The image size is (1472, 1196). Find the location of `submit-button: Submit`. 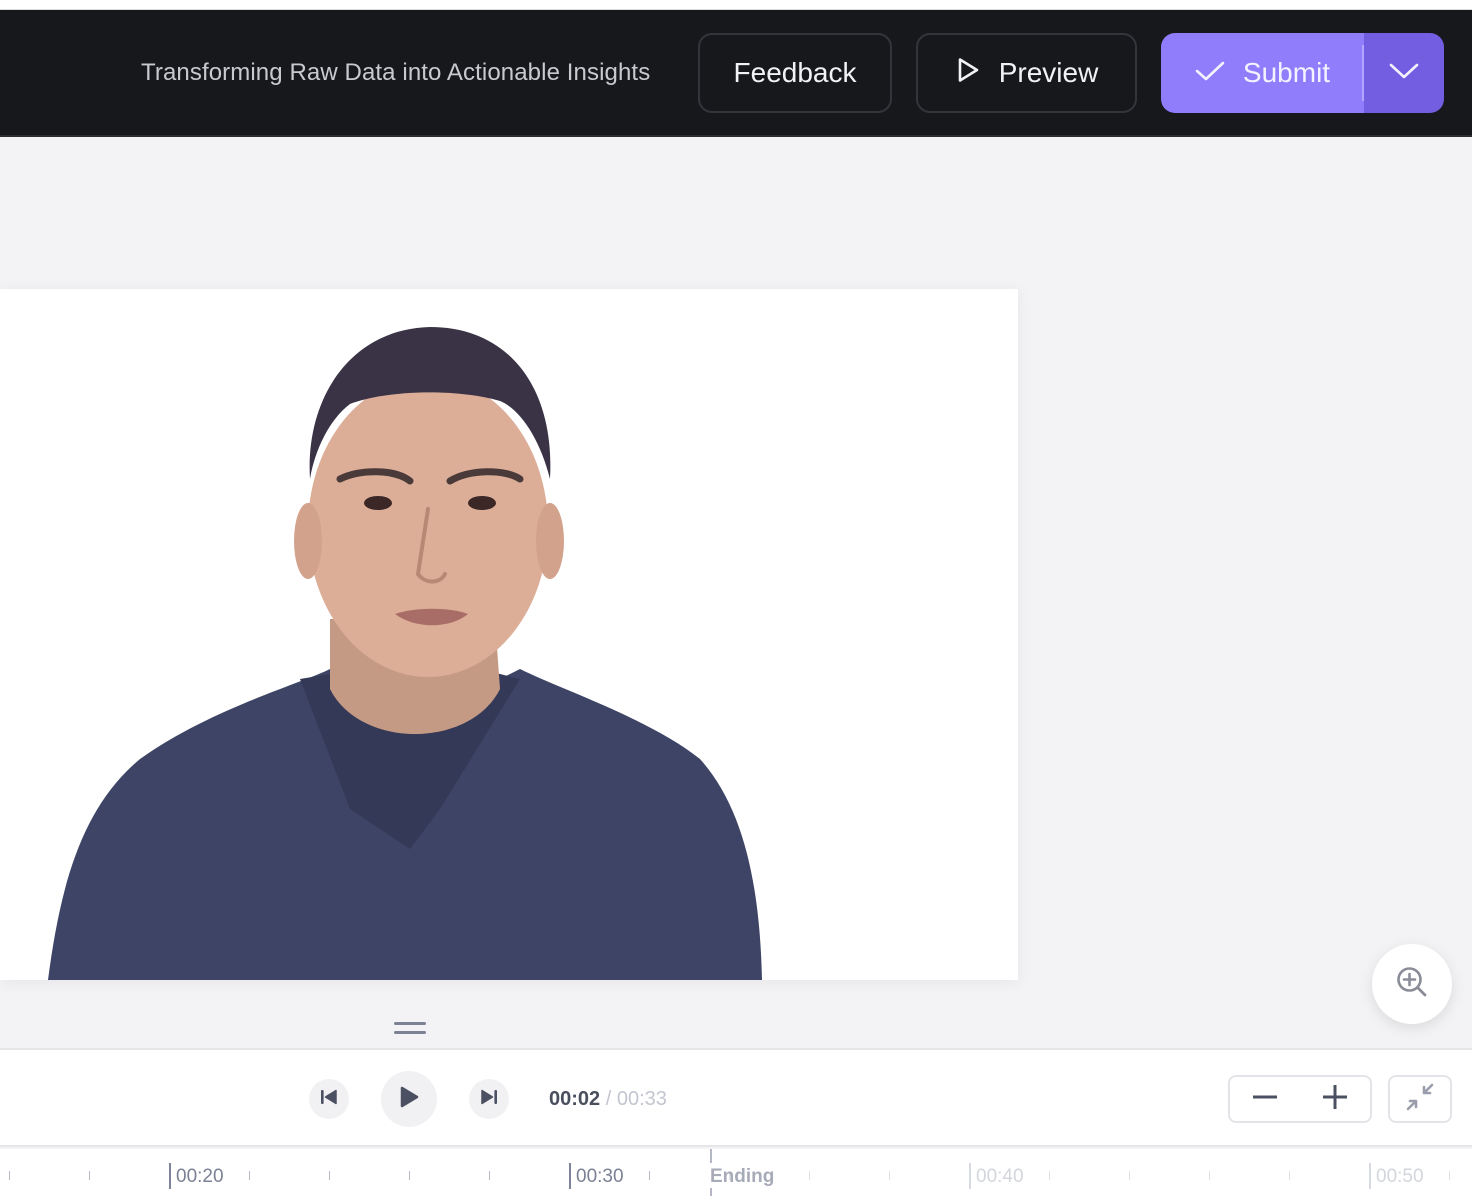

submit-button: Submit is located at coordinates (1262, 73).